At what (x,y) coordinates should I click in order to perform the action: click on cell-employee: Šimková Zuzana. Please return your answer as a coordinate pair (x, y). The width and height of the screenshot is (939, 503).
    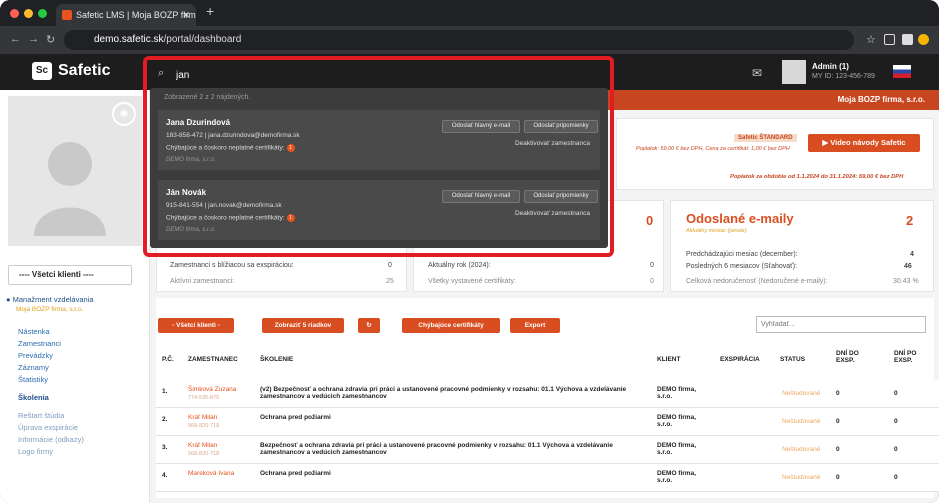
    Looking at the image, I should click on (212, 389).